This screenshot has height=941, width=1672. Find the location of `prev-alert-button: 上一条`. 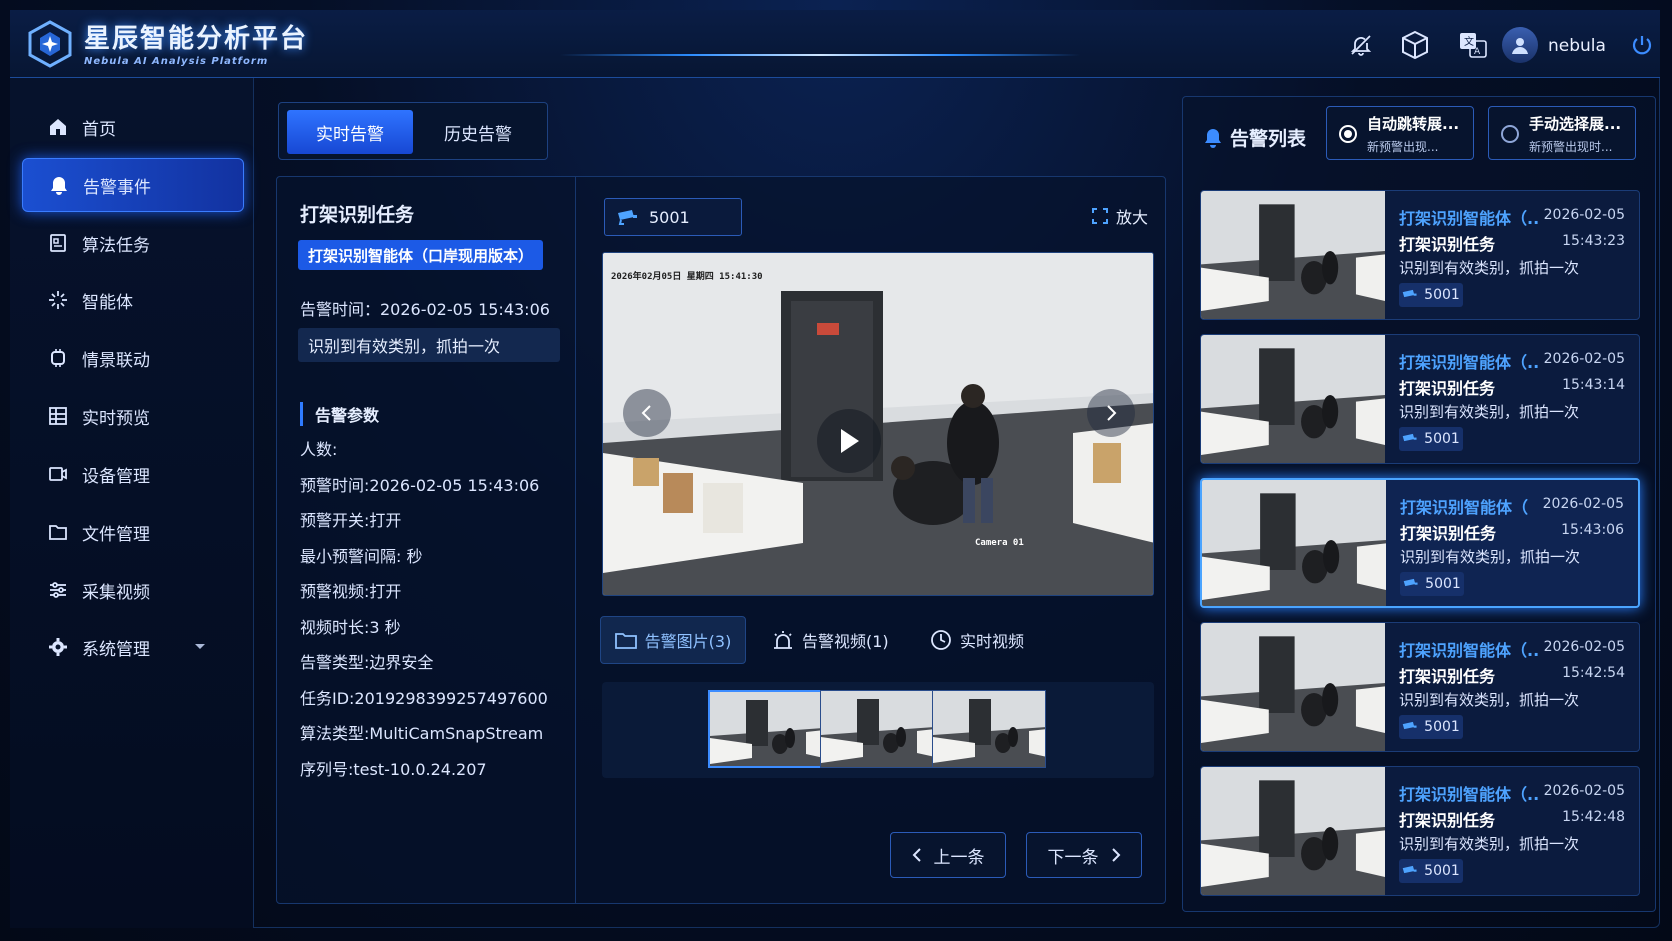

prev-alert-button: 上一条 is located at coordinates (948, 855).